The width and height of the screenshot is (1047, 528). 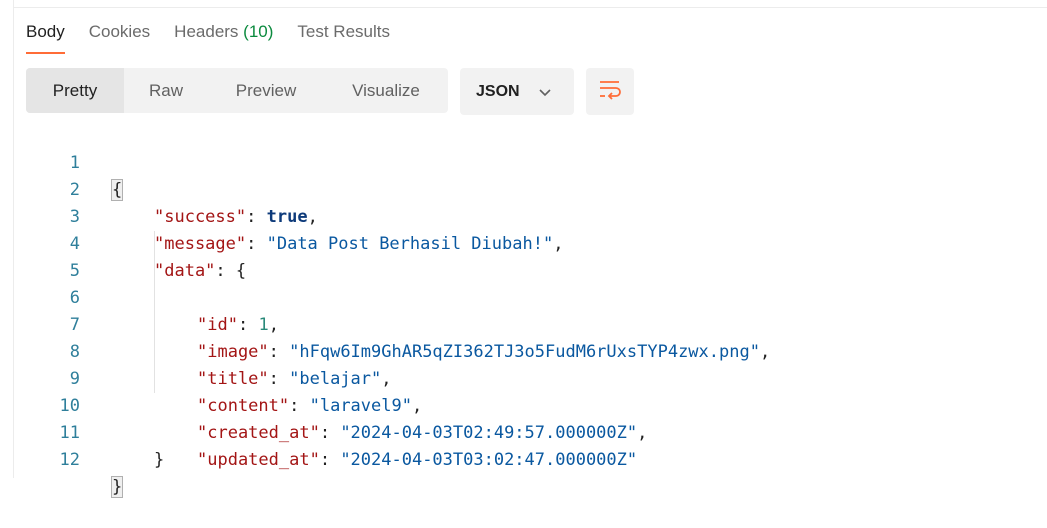 What do you see at coordinates (531, 188) in the screenshot?
I see `code-line: 2 "success": true,` at bounding box center [531, 188].